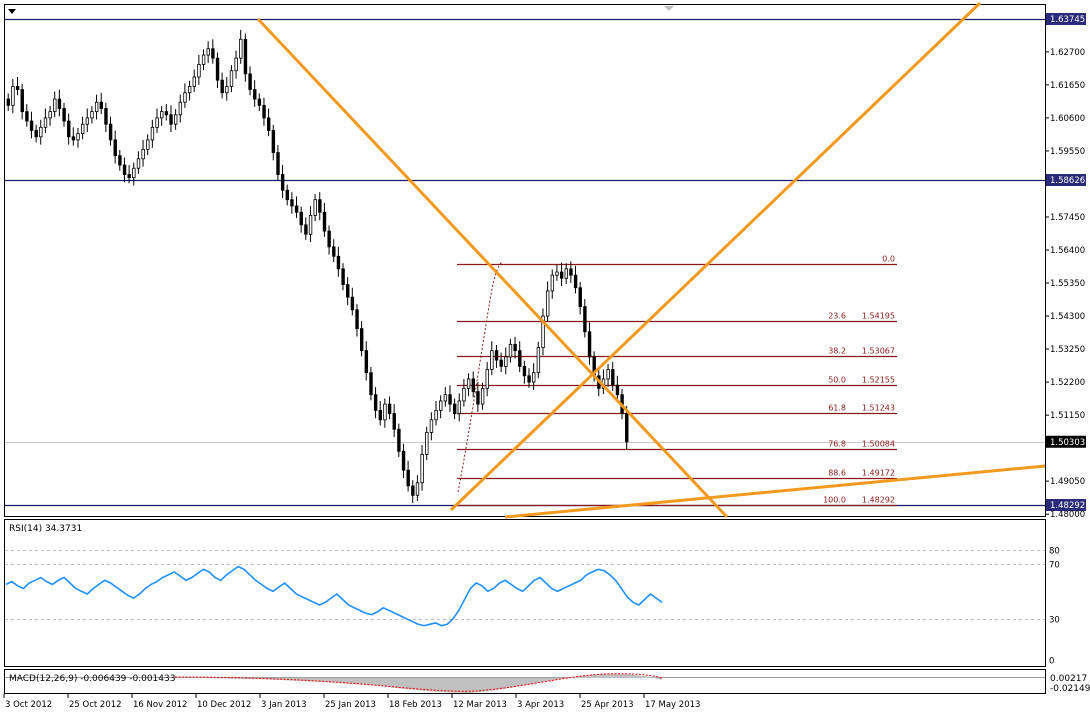 Image resolution: width=1090 pixels, height=714 pixels. What do you see at coordinates (1067, 443) in the screenshot?
I see `price-tick-label: 1.50303` at bounding box center [1067, 443].